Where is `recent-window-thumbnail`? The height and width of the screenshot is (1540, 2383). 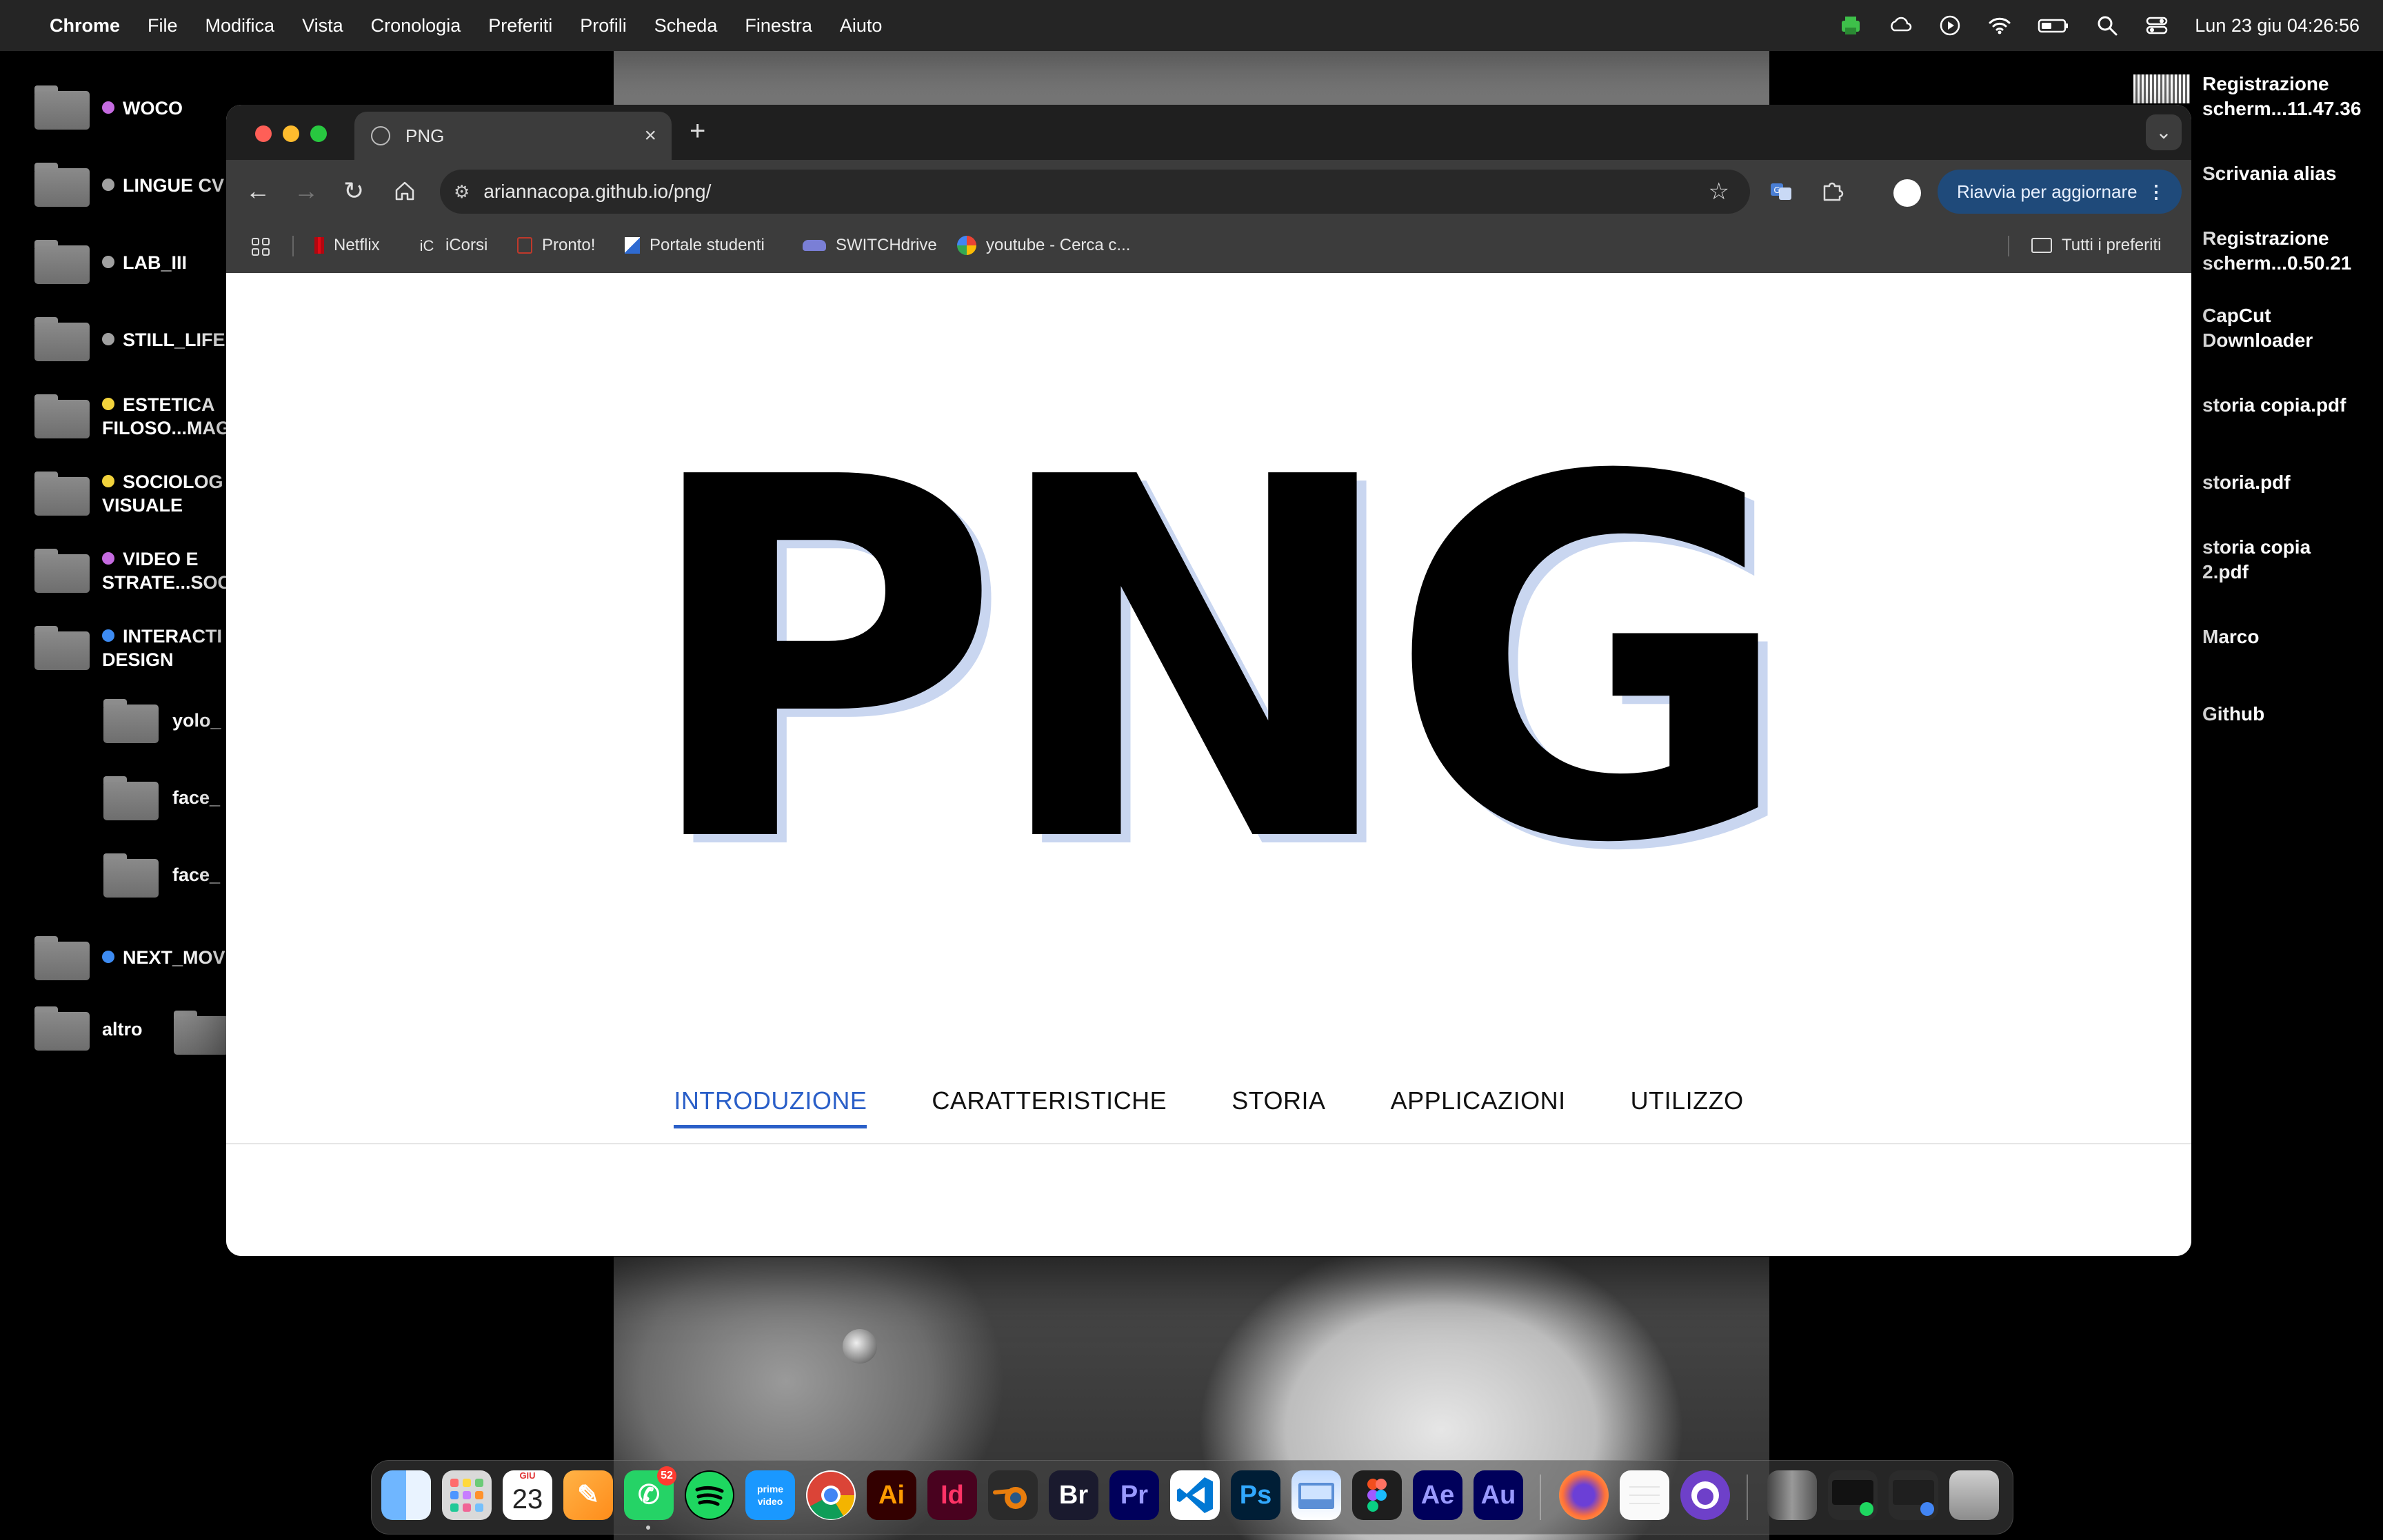
recent-window-thumbnail is located at coordinates (1792, 1495).